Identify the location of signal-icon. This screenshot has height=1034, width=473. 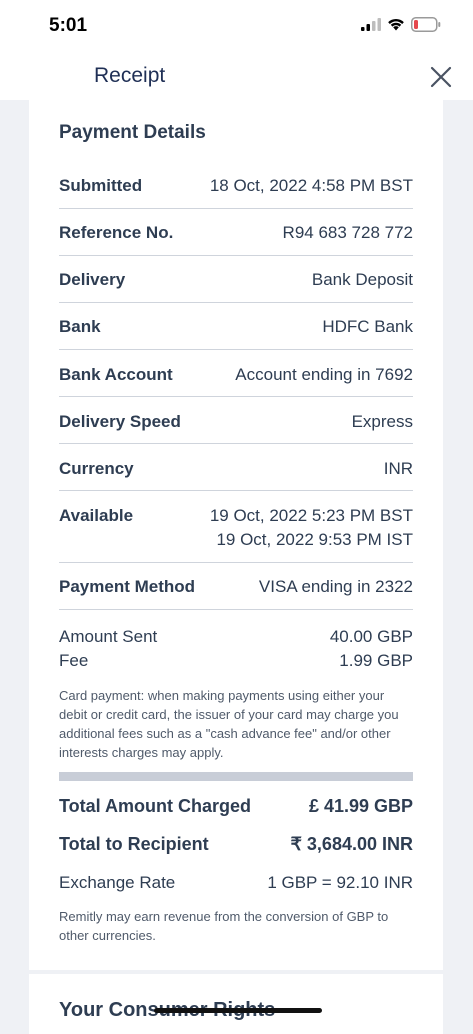
(371, 24).